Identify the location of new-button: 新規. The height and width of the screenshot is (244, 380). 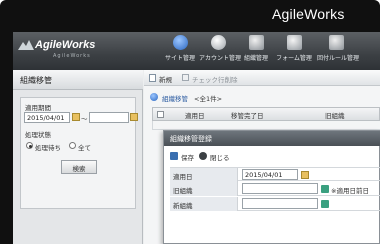
(165, 79).